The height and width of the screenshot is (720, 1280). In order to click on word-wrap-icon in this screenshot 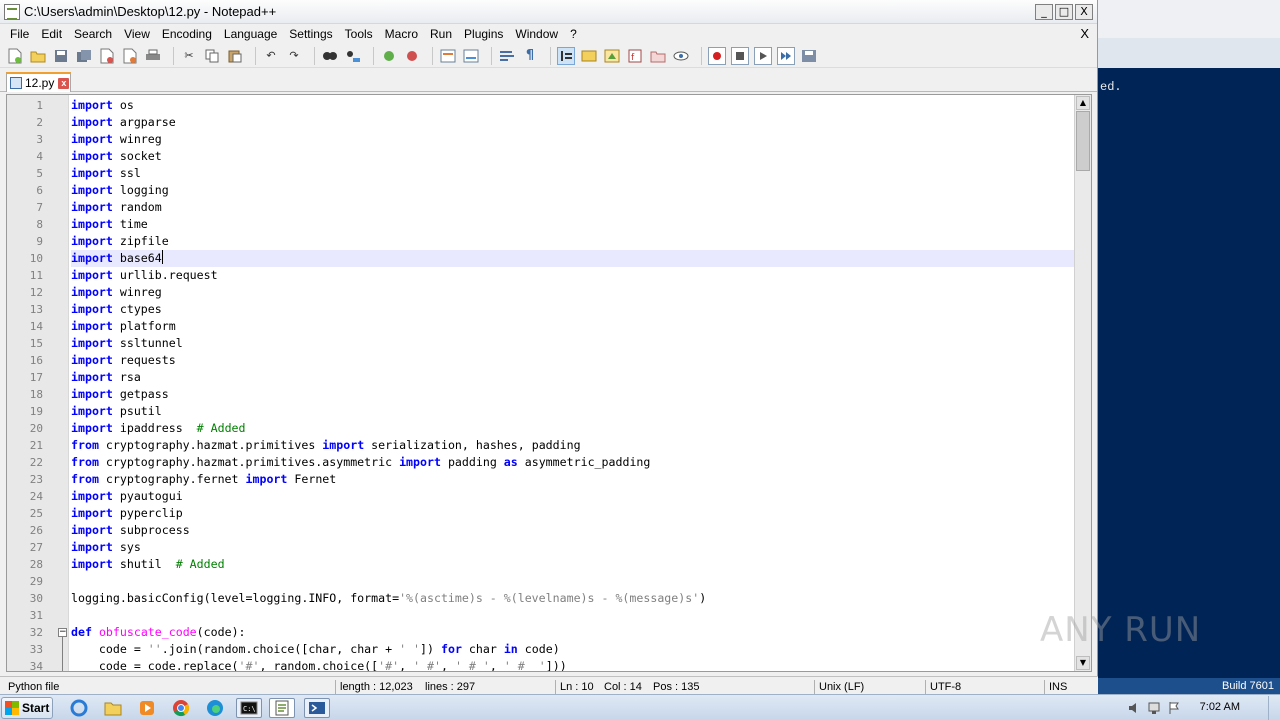, I will do `click(507, 56)`.